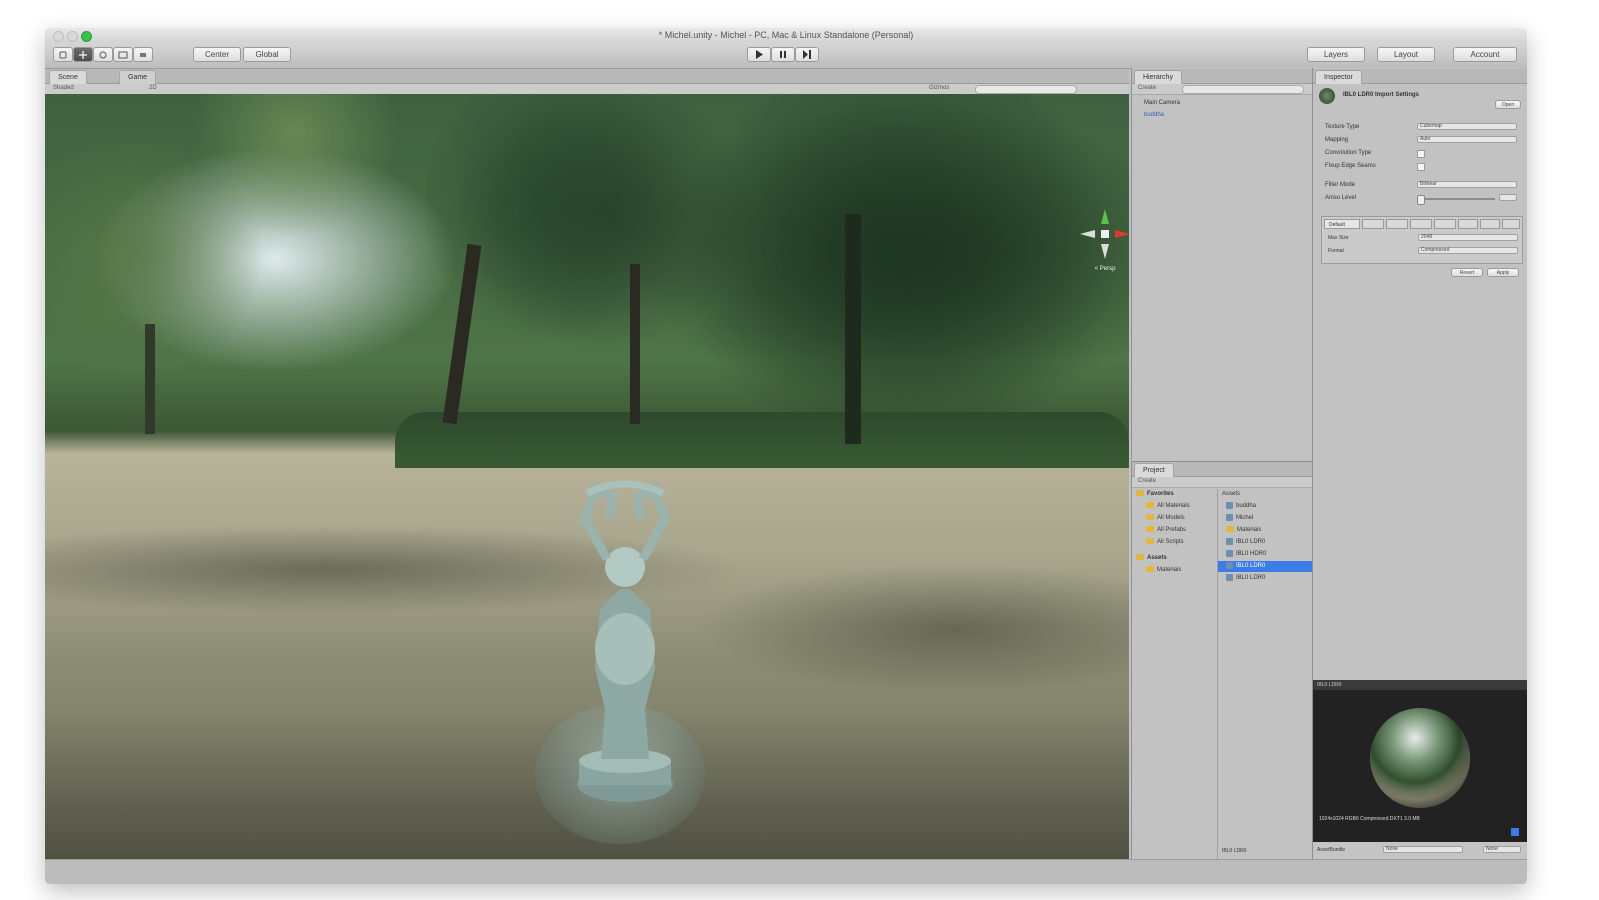  Describe the element at coordinates (1508, 197) in the screenshot. I see `aniso-level-input` at that location.